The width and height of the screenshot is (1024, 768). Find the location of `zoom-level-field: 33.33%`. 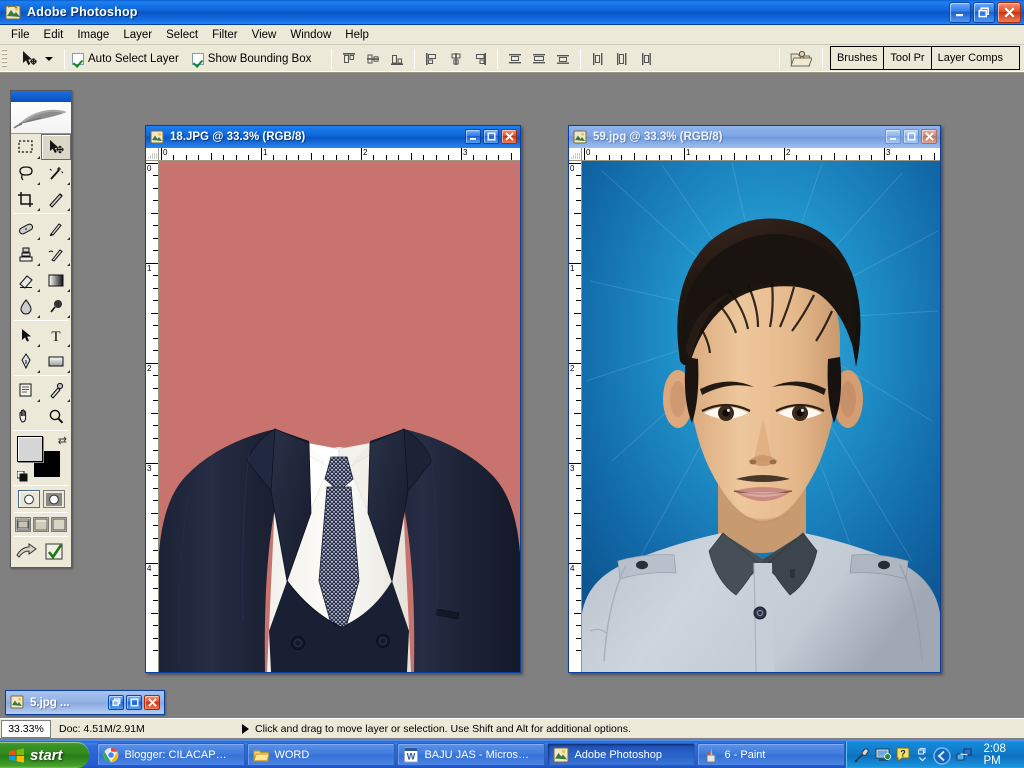

zoom-level-field: 33.33% is located at coordinates (26, 728).